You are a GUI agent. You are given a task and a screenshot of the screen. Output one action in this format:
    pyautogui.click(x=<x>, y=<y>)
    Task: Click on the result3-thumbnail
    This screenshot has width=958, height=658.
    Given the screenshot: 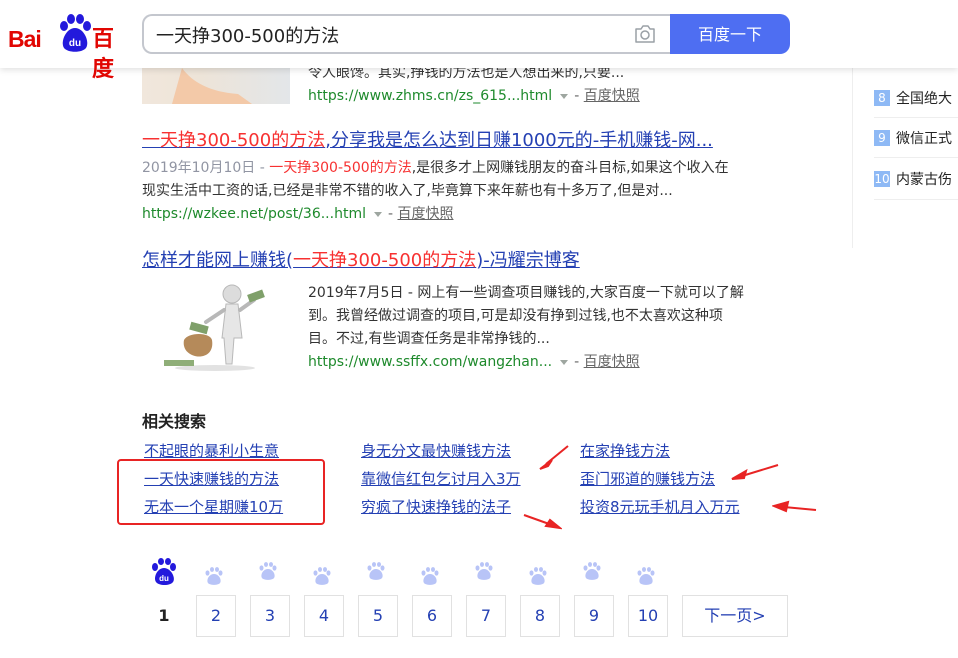 What is the action you would take?
    pyautogui.click(x=215, y=326)
    